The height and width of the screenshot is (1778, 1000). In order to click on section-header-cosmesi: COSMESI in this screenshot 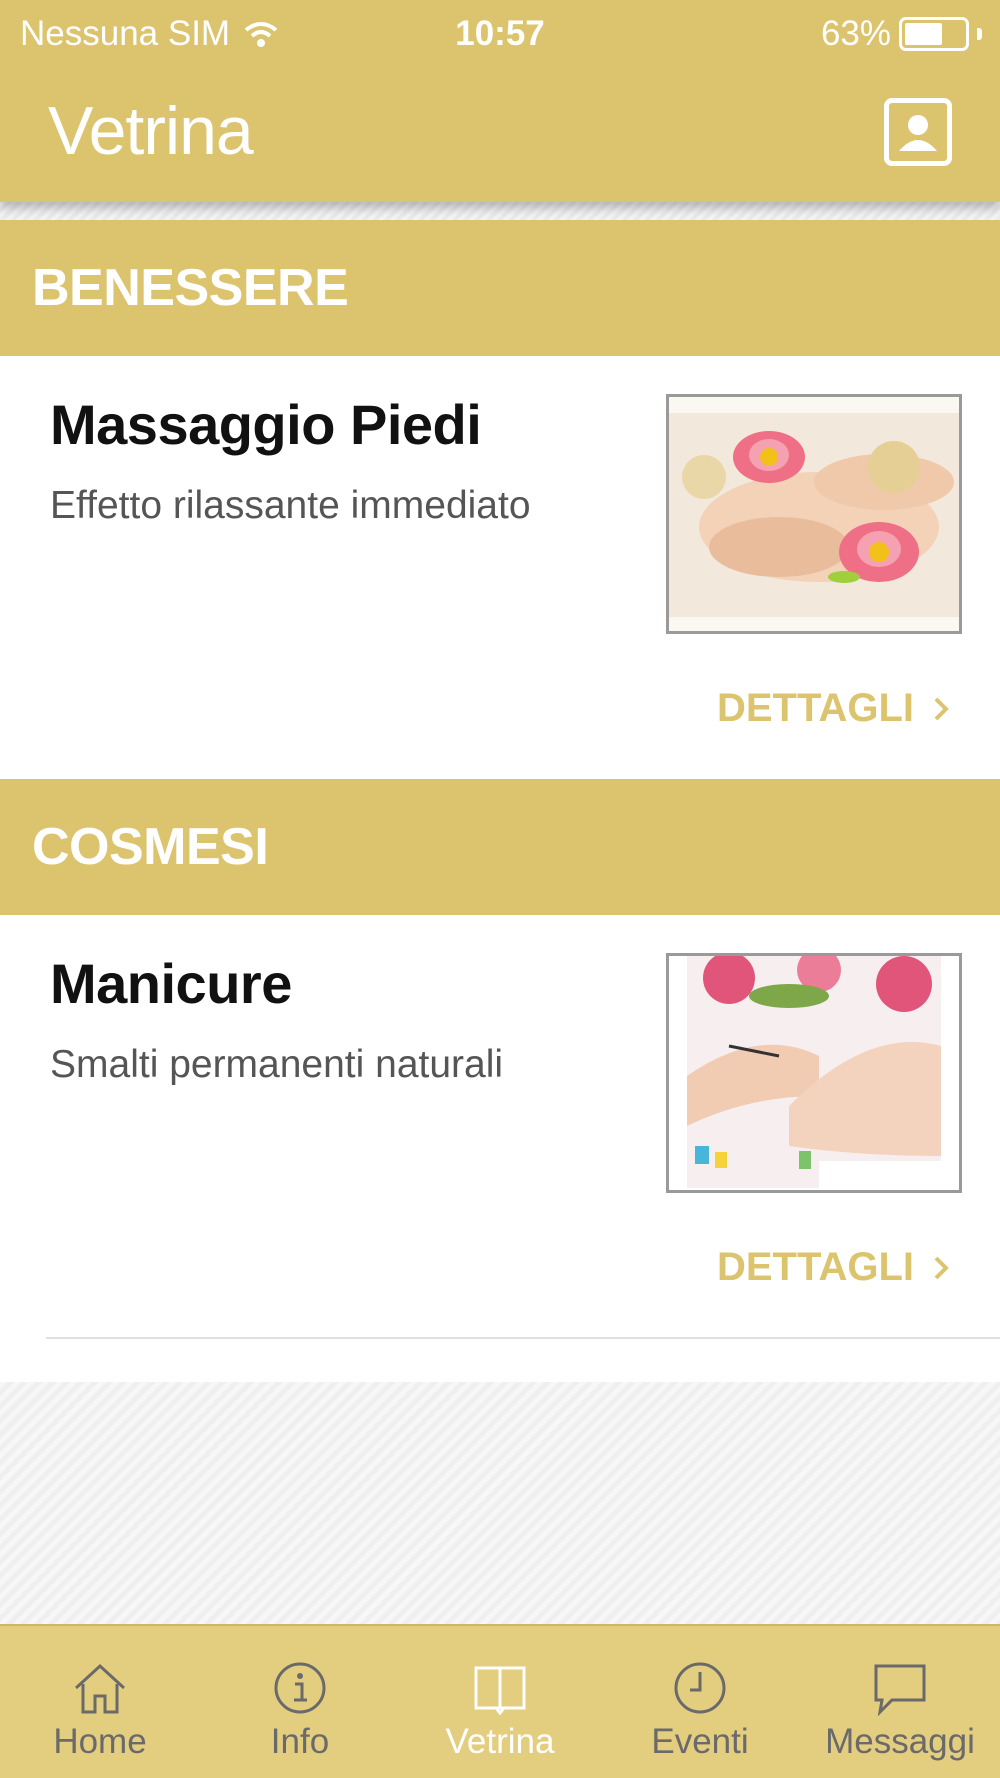, I will do `click(500, 847)`.